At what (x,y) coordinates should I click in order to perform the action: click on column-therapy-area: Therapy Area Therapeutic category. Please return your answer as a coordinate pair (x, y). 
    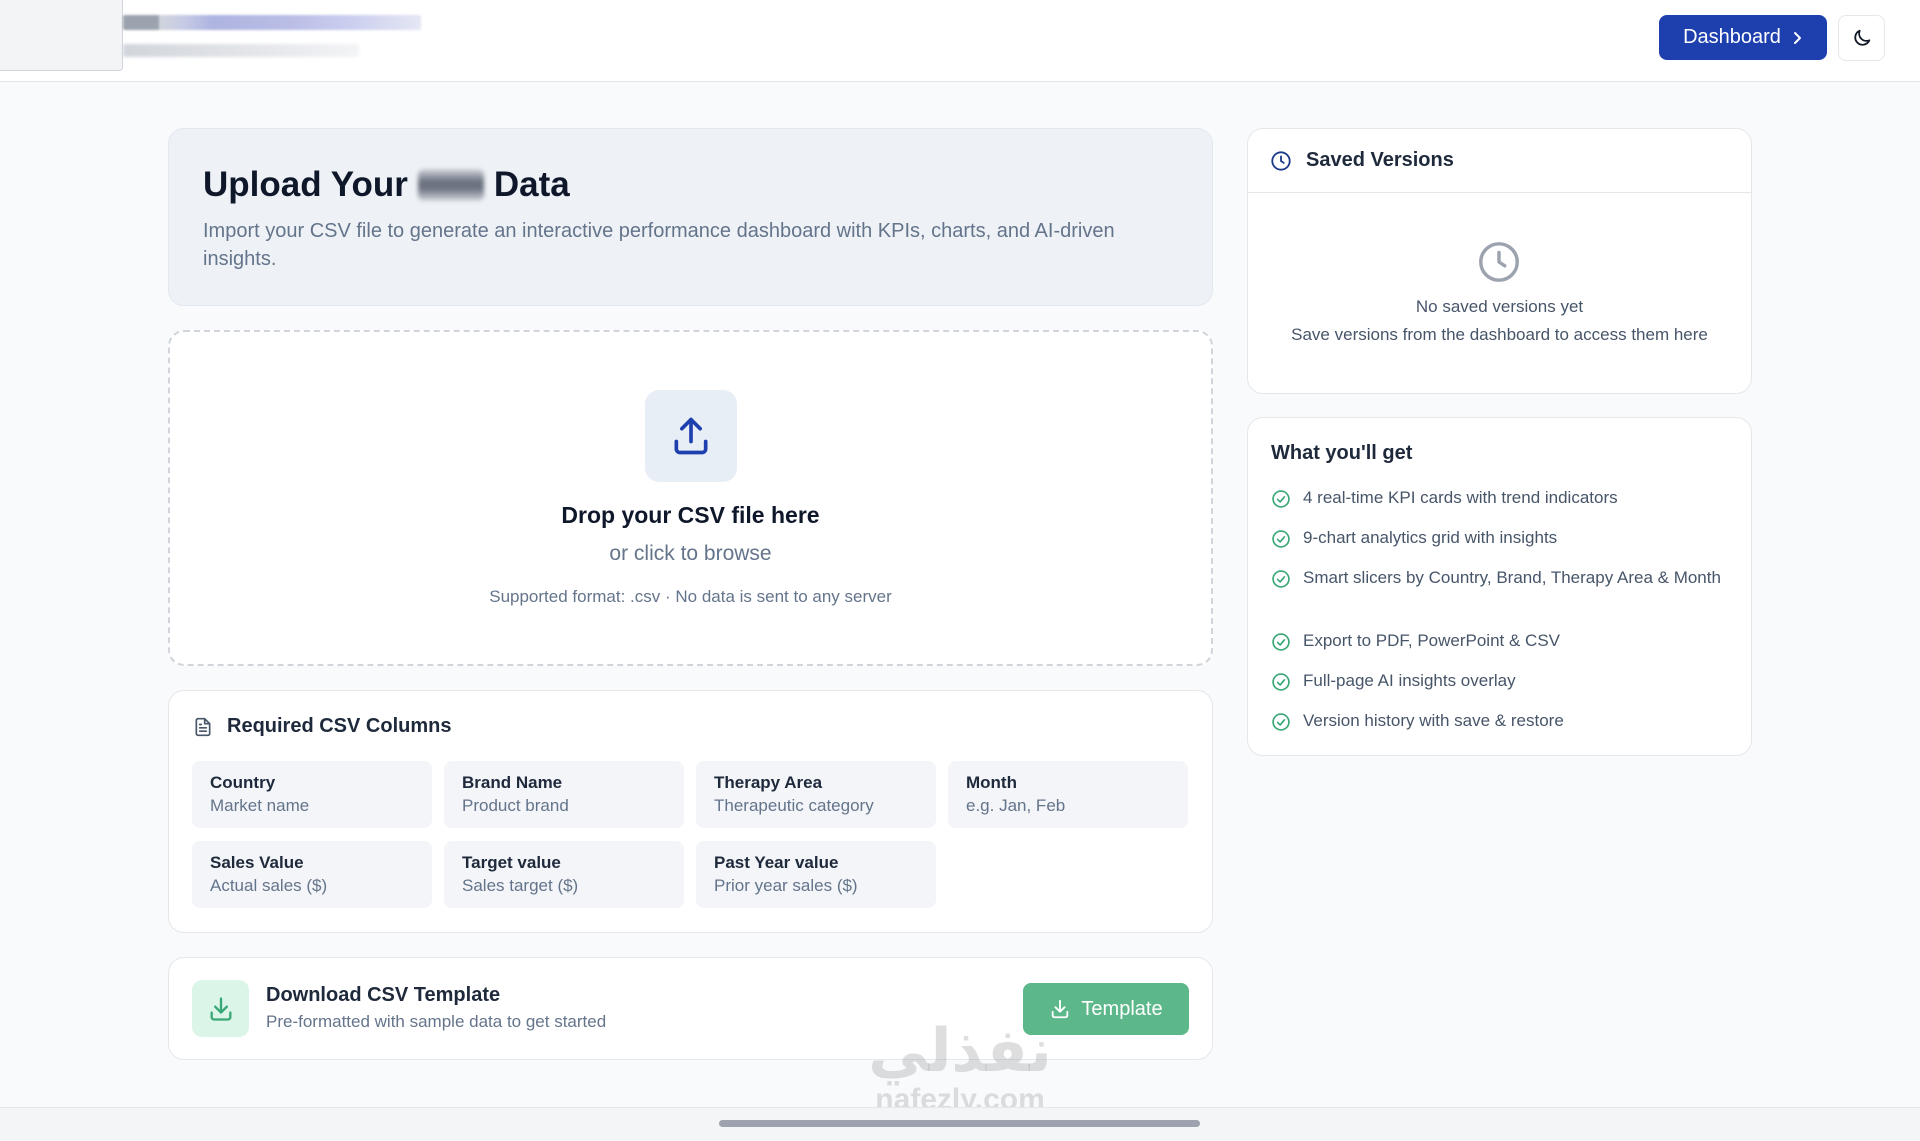
    Looking at the image, I should click on (816, 794).